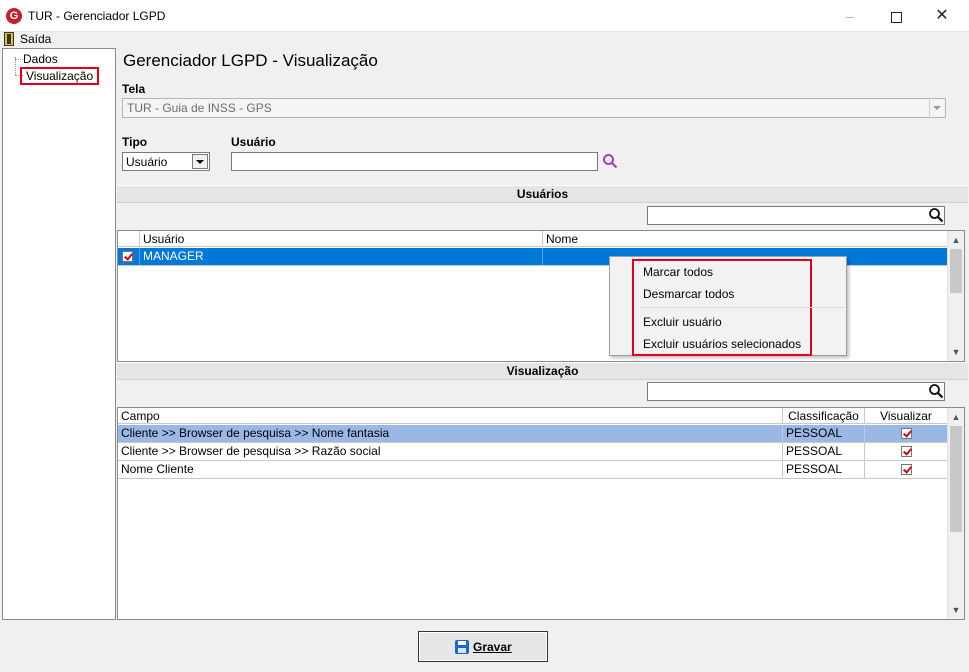  Describe the element at coordinates (484, 16) in the screenshot. I see `title-bar: G TUR - Gerenciador LGPD – ✕` at that location.